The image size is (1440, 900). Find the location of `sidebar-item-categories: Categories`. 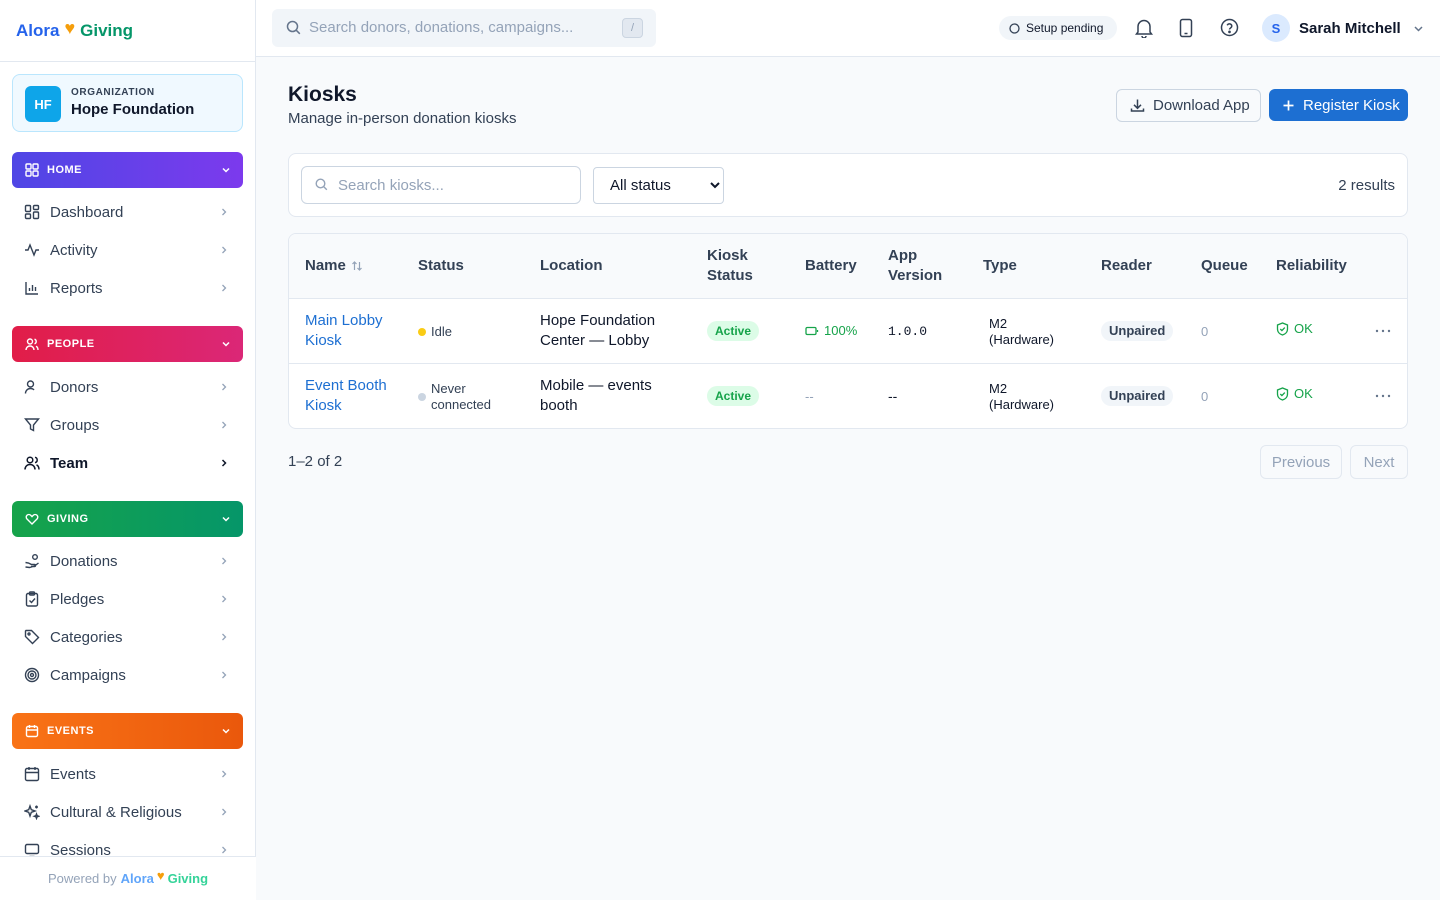

sidebar-item-categories: Categories is located at coordinates (127, 637).